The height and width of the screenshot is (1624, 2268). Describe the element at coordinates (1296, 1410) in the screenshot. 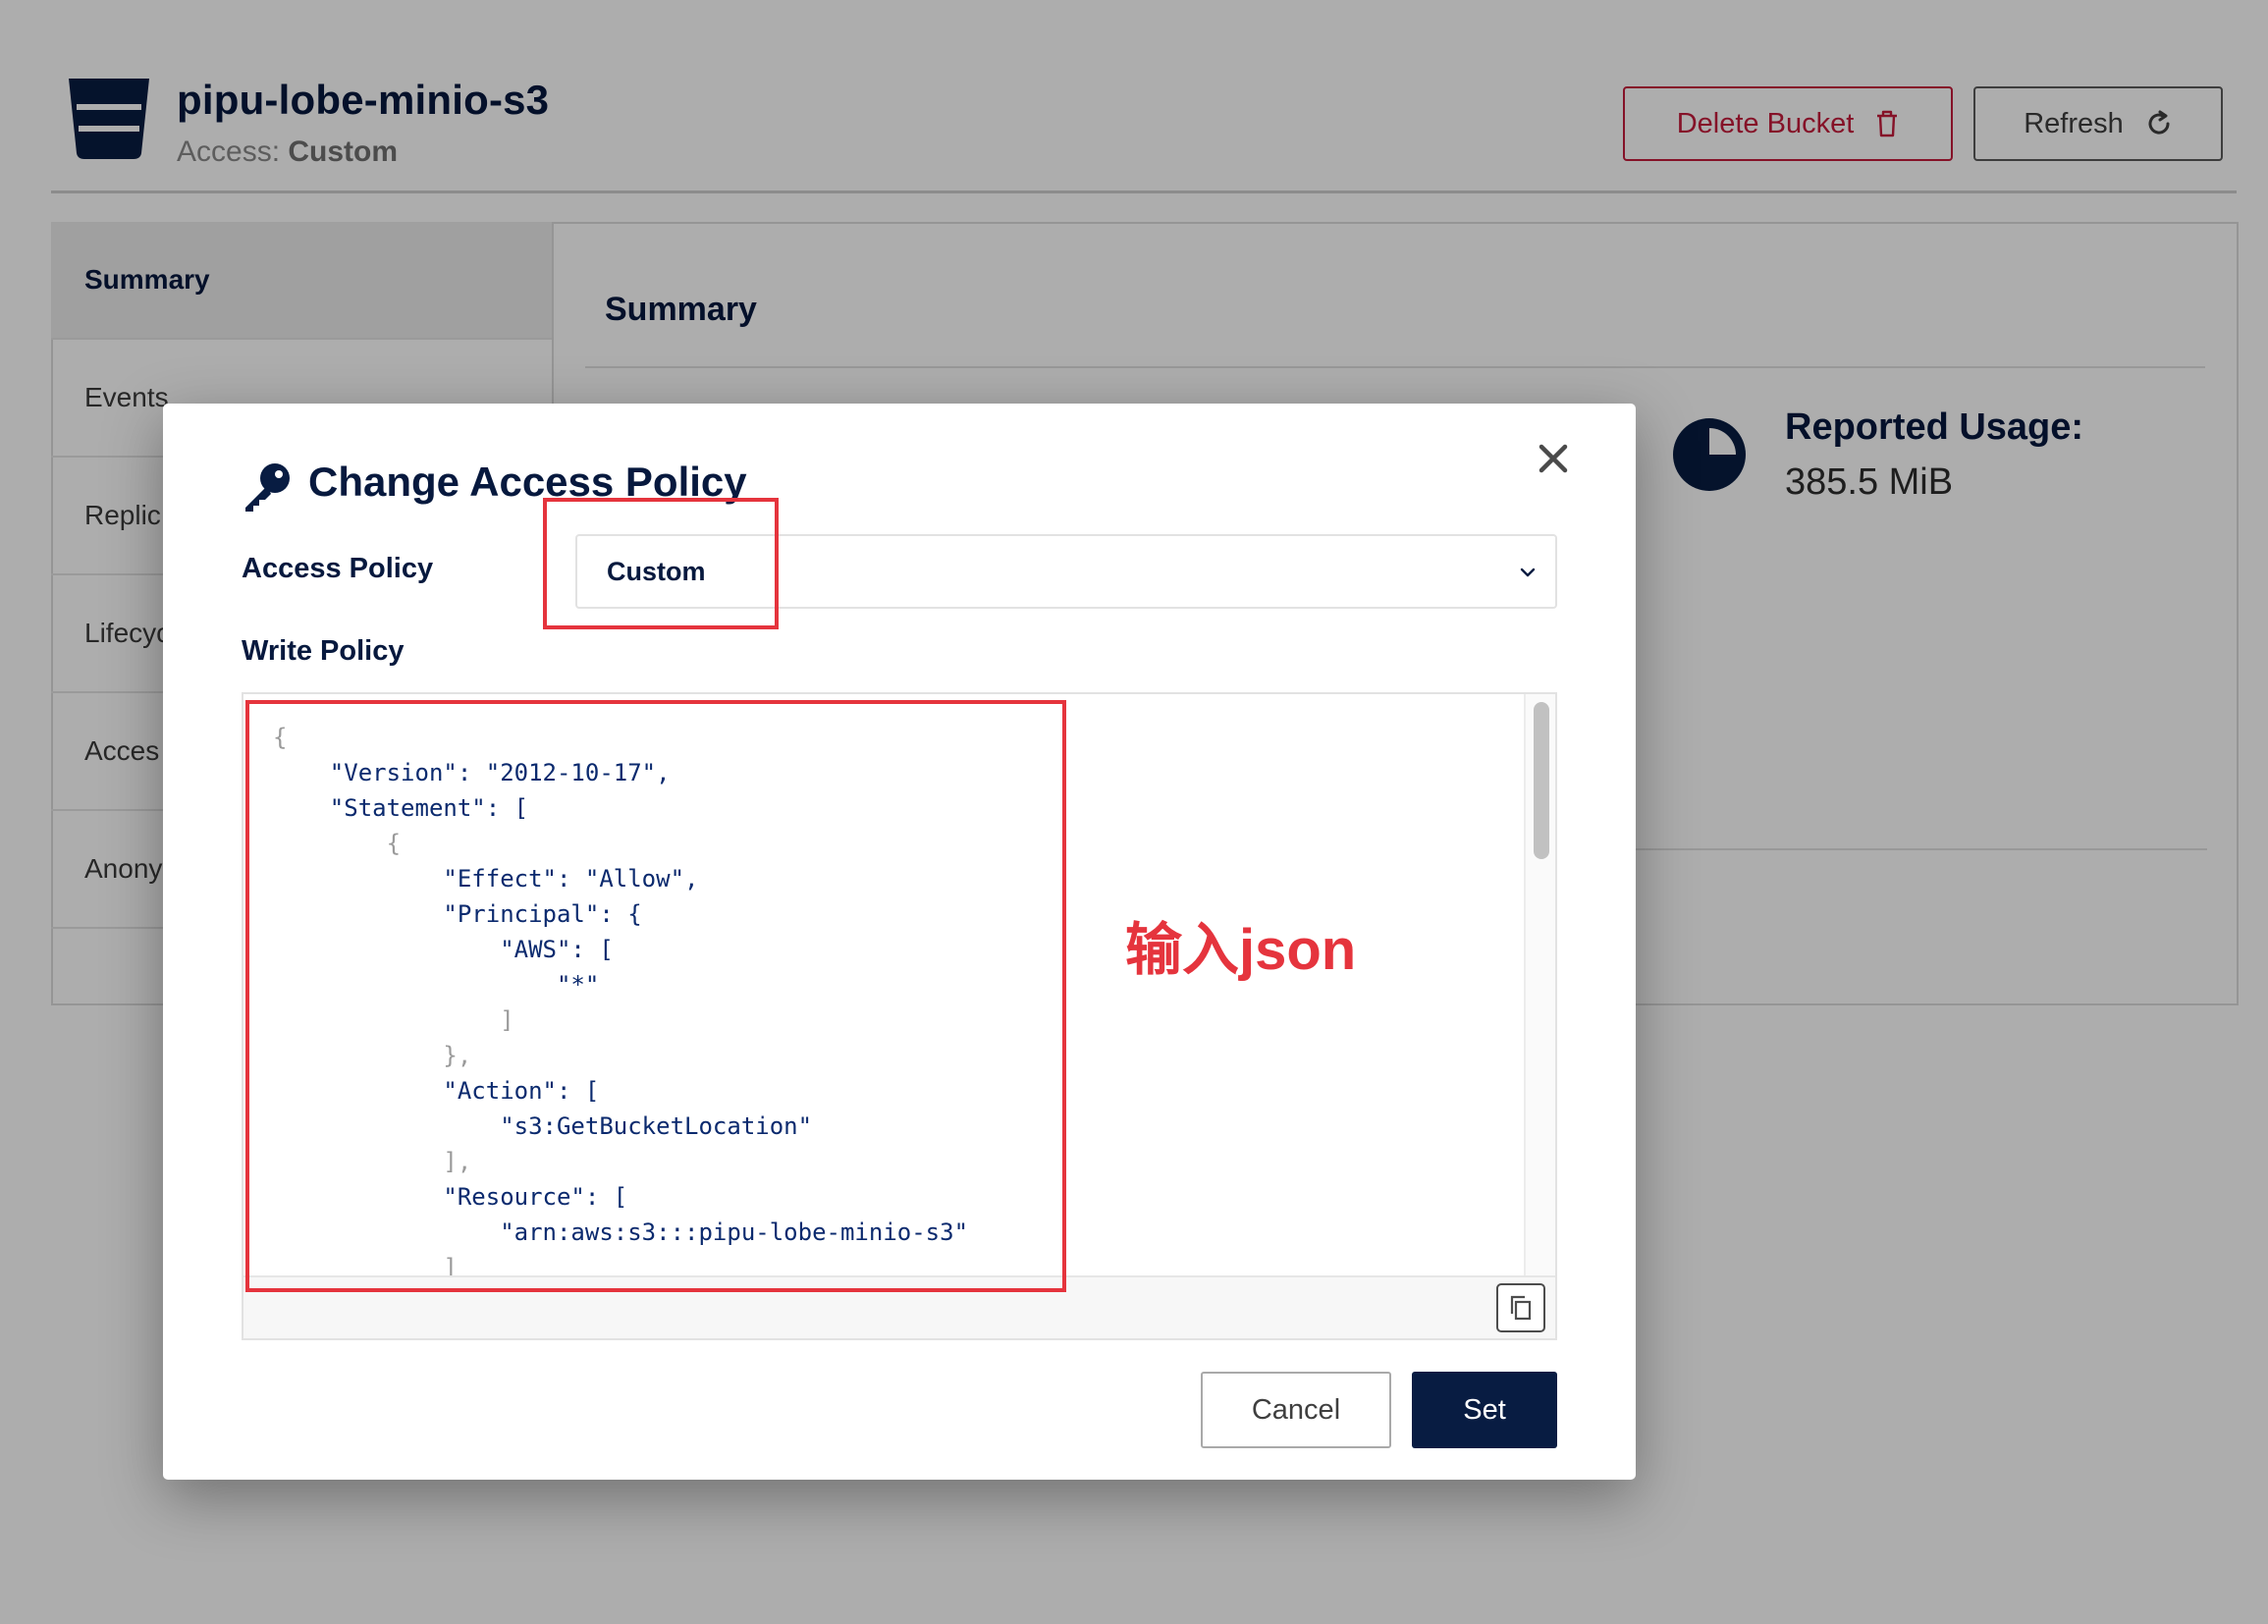

I see `cancel-button: Cancel` at that location.